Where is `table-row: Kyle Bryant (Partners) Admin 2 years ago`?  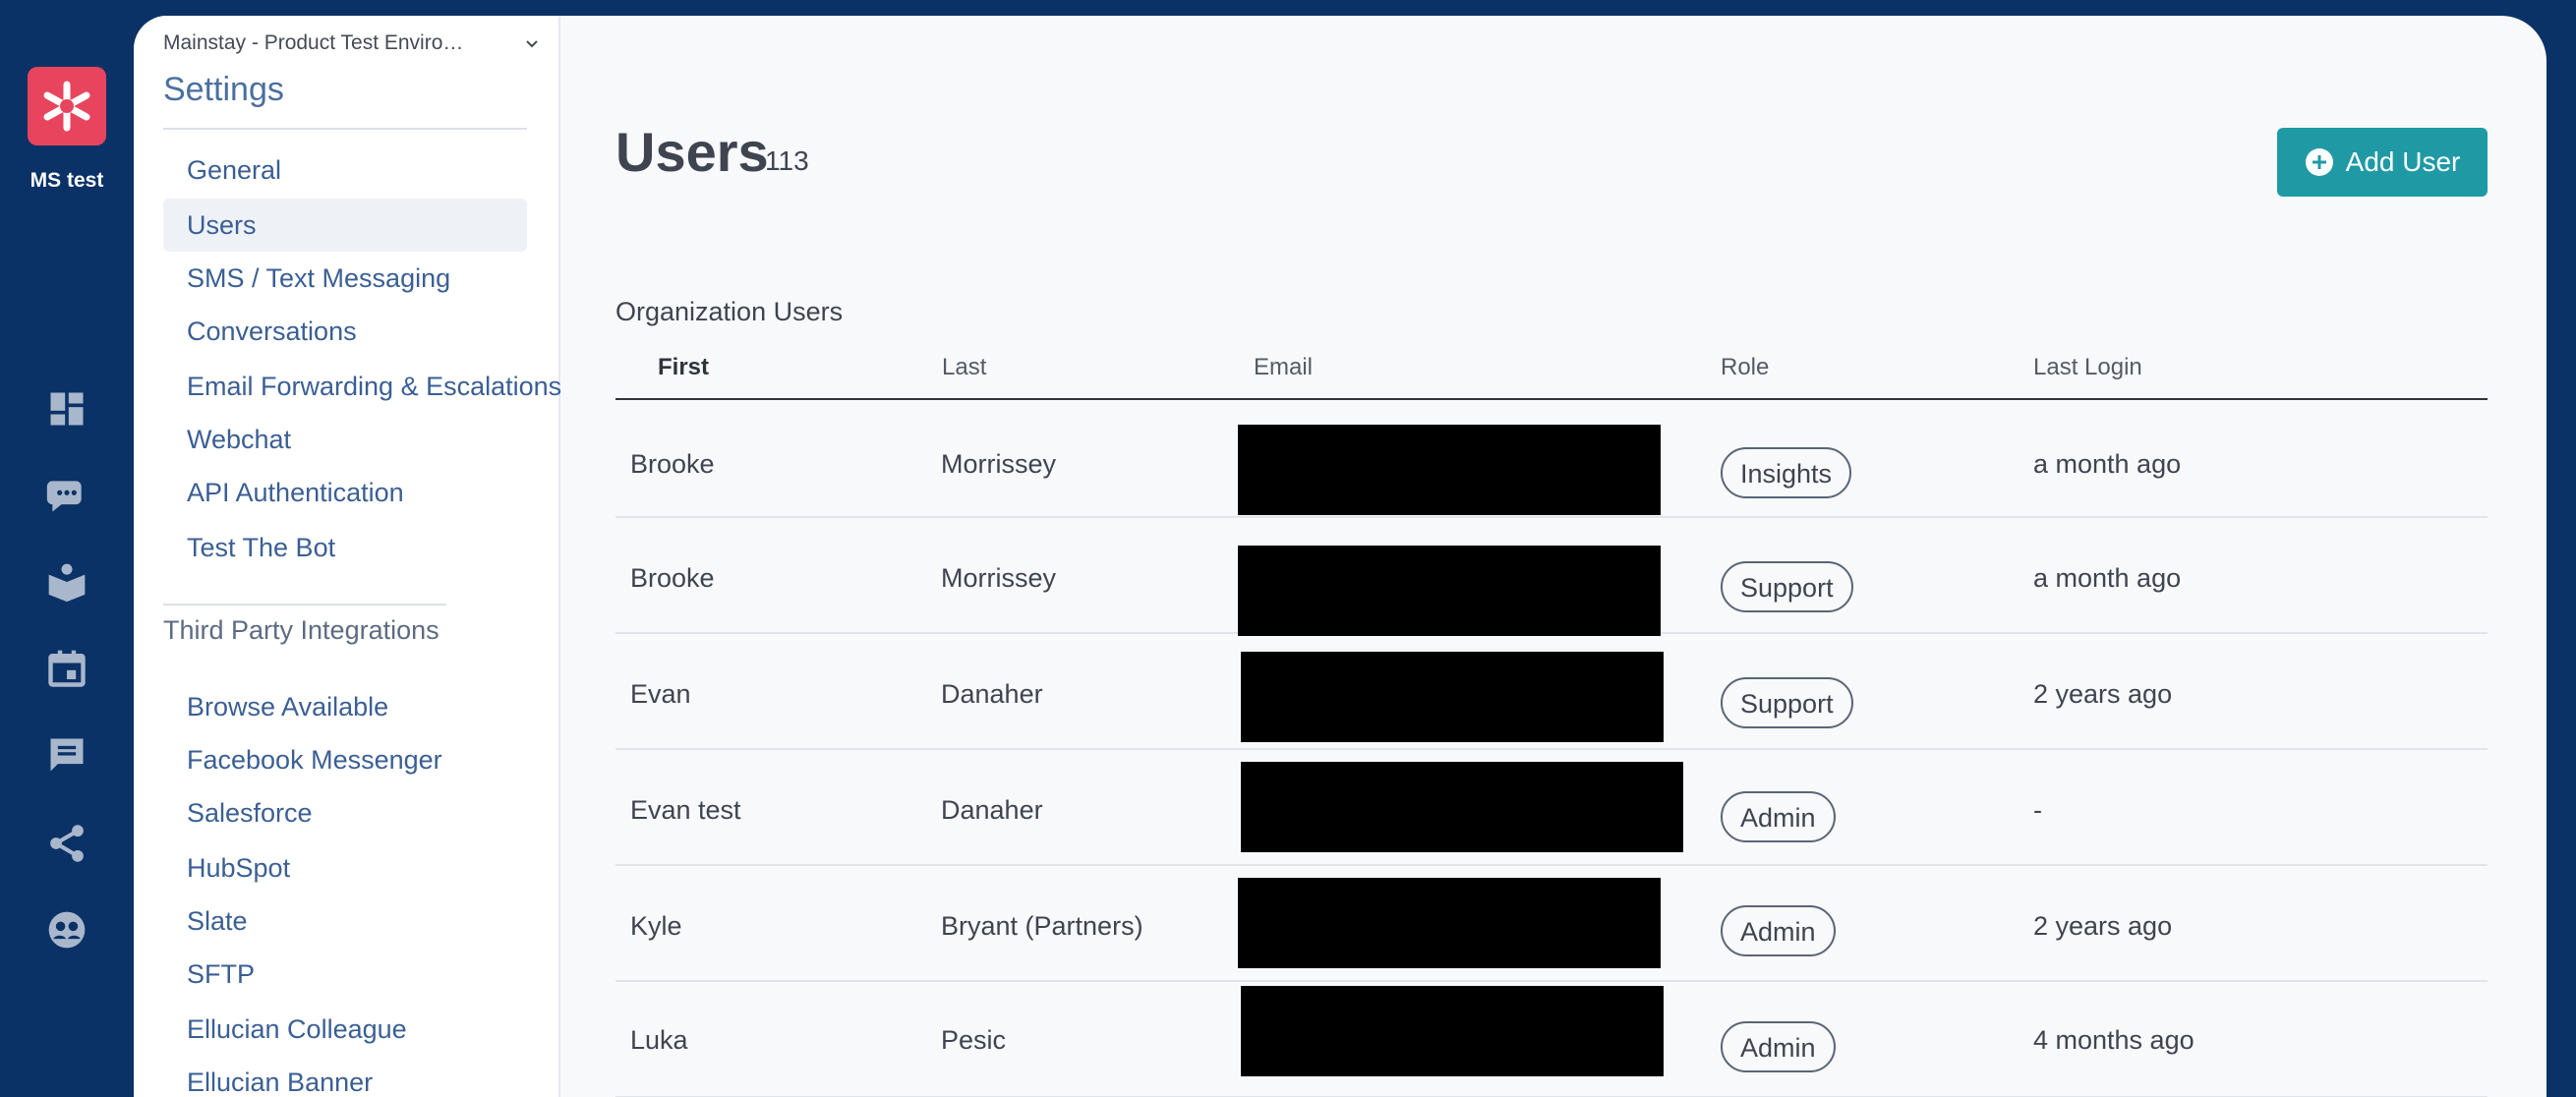
table-row: Kyle Bryant (Partners) Admin 2 years ago is located at coordinates (1551, 923).